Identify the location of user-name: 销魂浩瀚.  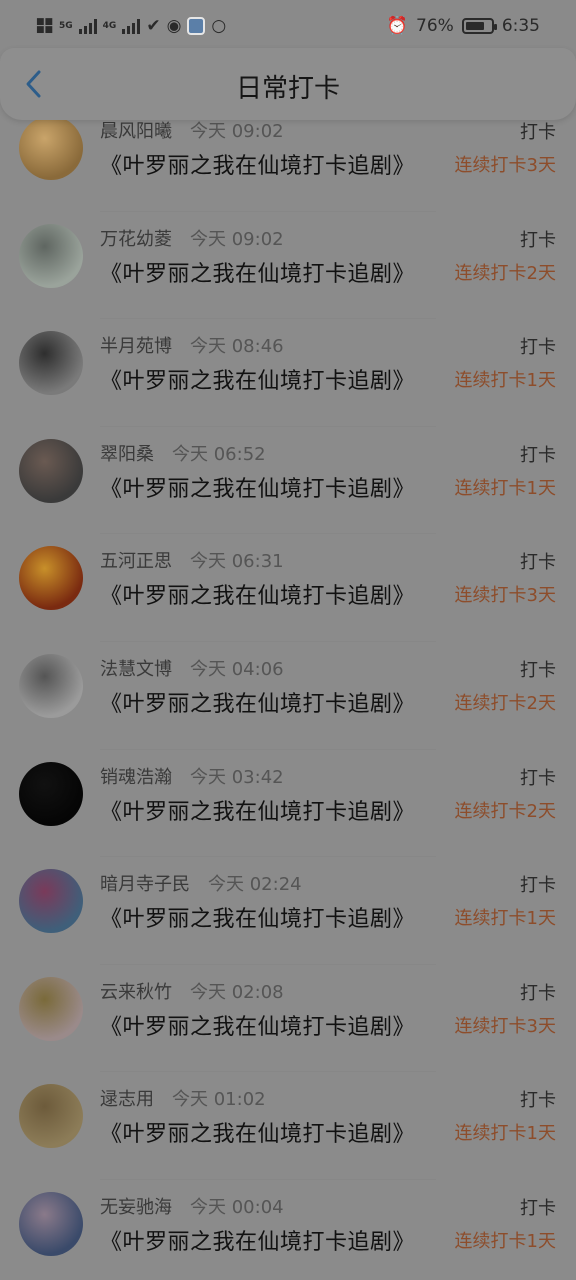
(136, 776).